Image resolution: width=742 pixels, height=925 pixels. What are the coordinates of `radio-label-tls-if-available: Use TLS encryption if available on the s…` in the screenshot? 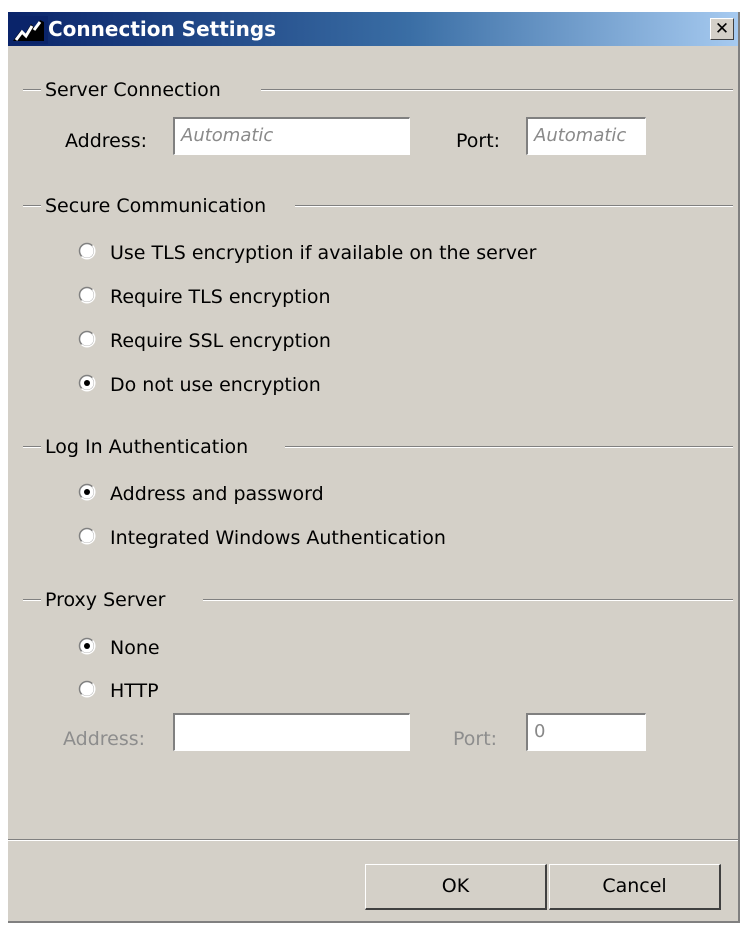 It's located at (323, 253).